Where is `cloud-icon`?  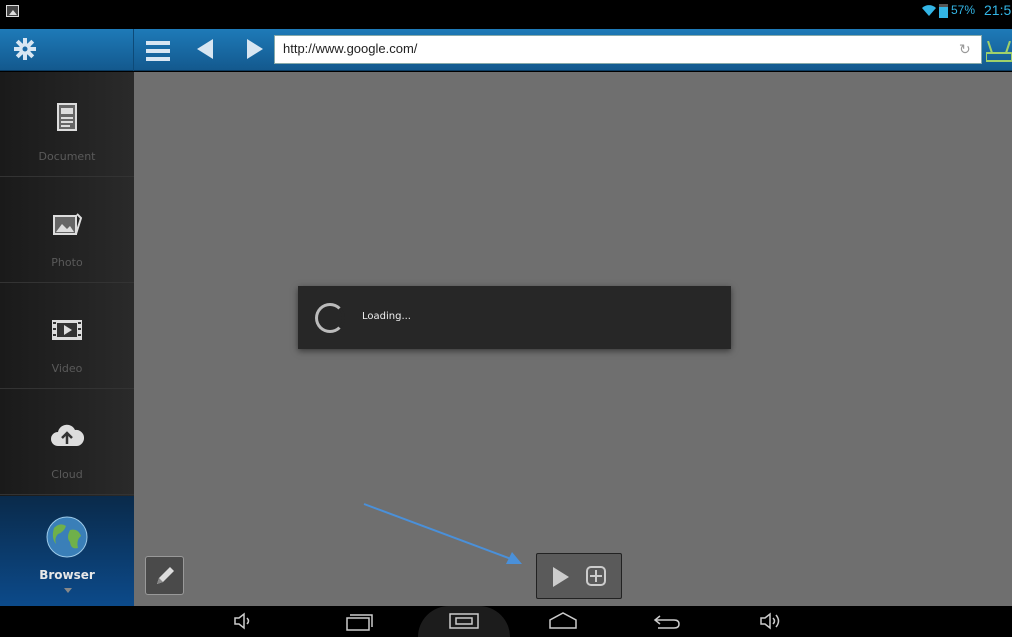
cloud-icon is located at coordinates (67, 435).